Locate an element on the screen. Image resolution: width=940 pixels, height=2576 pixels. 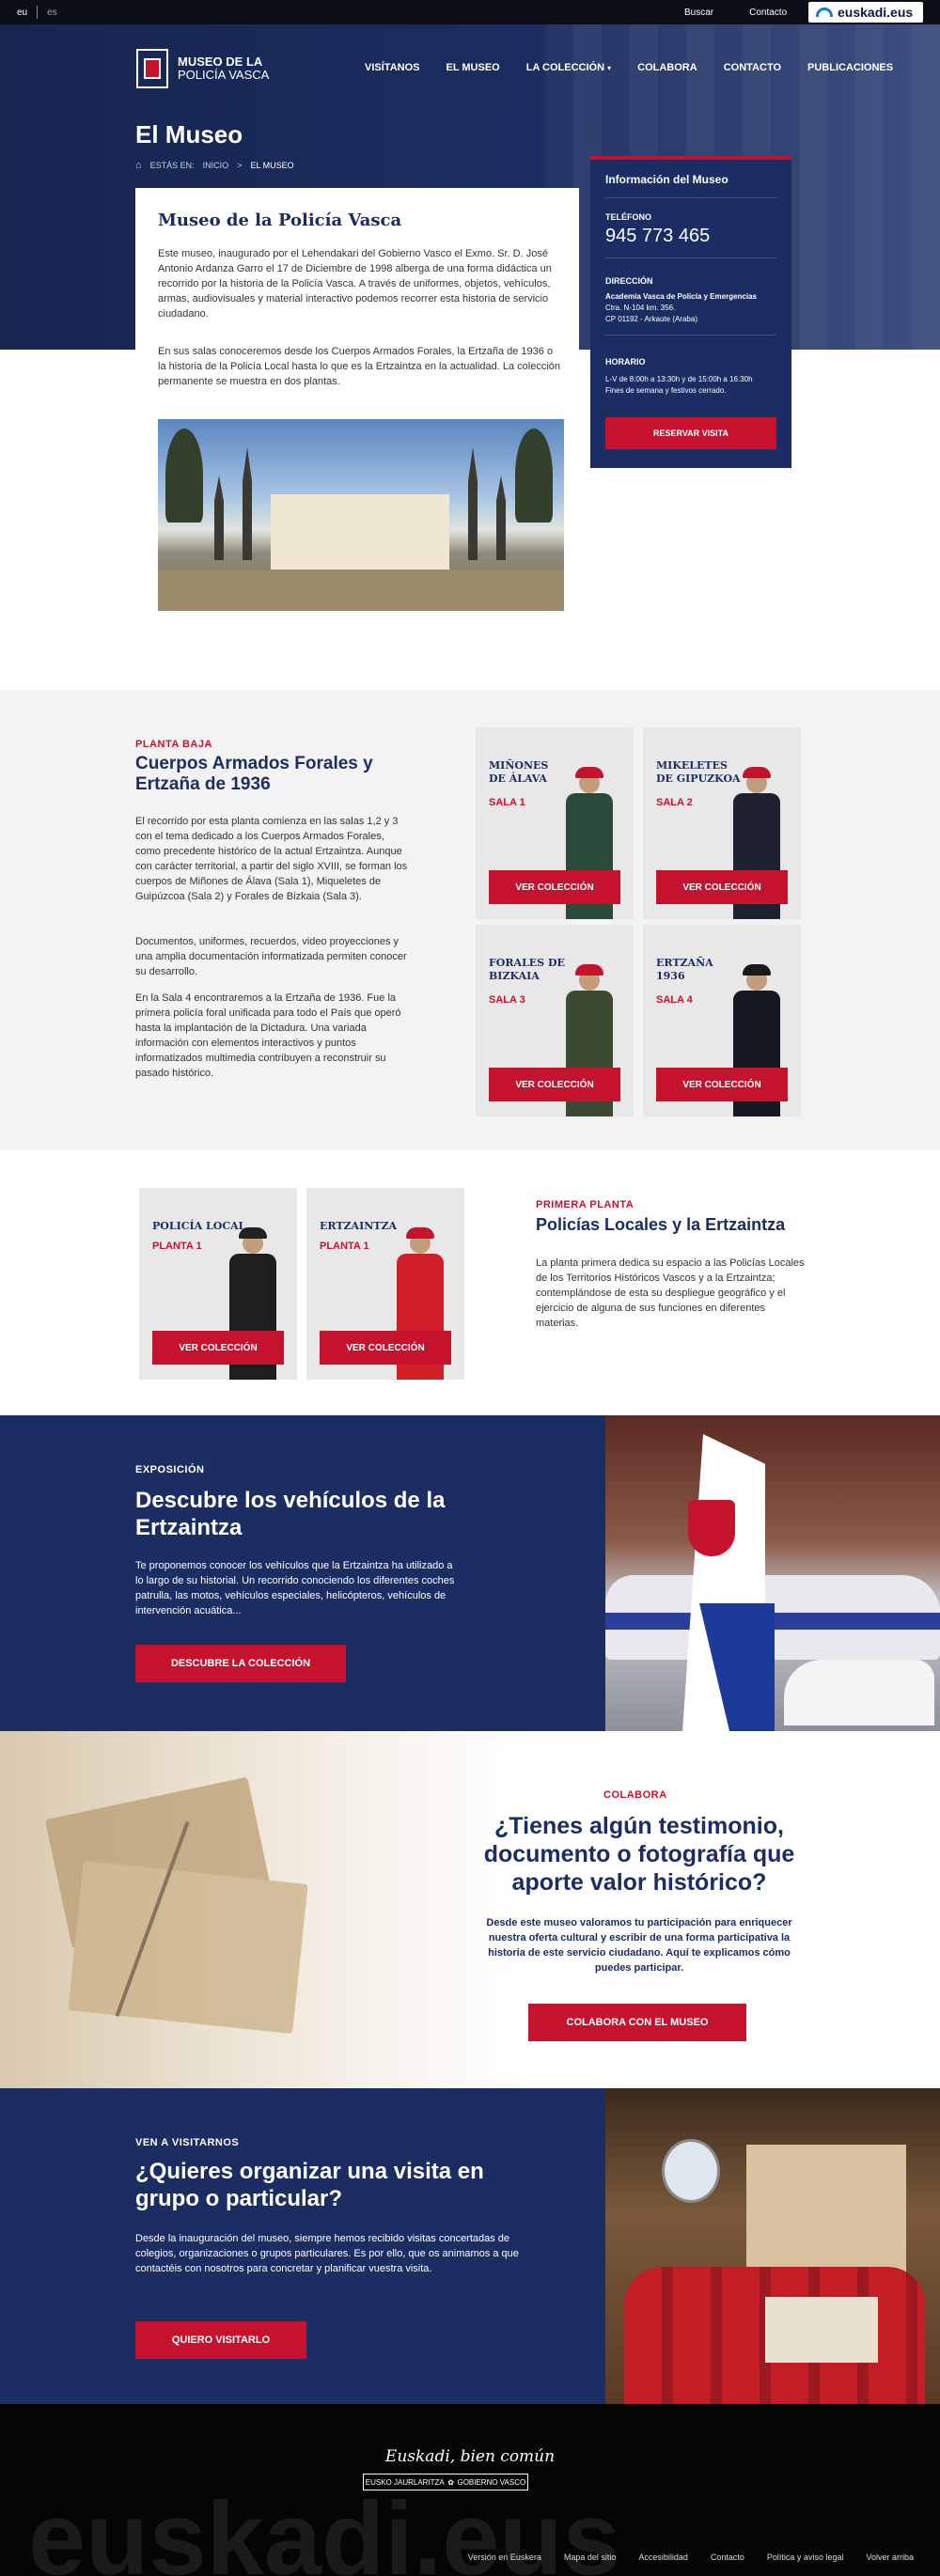
home-icon: ⌂ is located at coordinates (138, 165).